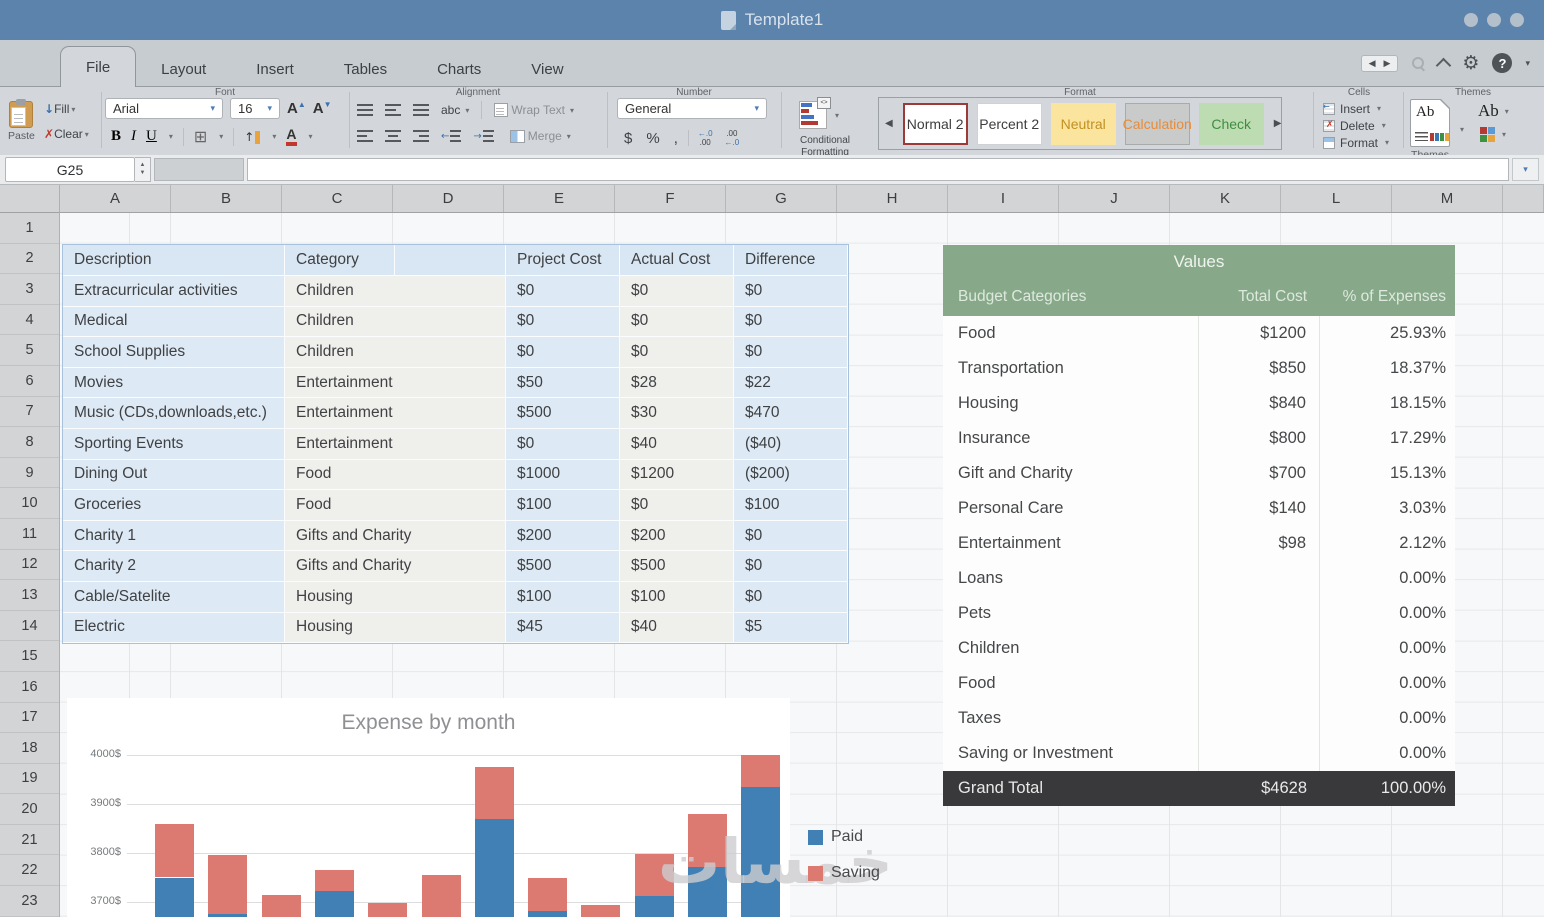 Image resolution: width=1544 pixels, height=917 pixels. What do you see at coordinates (29, 289) in the screenshot?
I see `row-header-3: 3` at bounding box center [29, 289].